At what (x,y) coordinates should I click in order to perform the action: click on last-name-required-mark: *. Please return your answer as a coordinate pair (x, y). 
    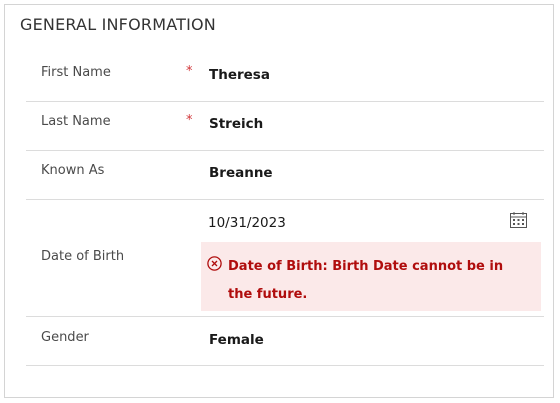
    Looking at the image, I should click on (189, 120).